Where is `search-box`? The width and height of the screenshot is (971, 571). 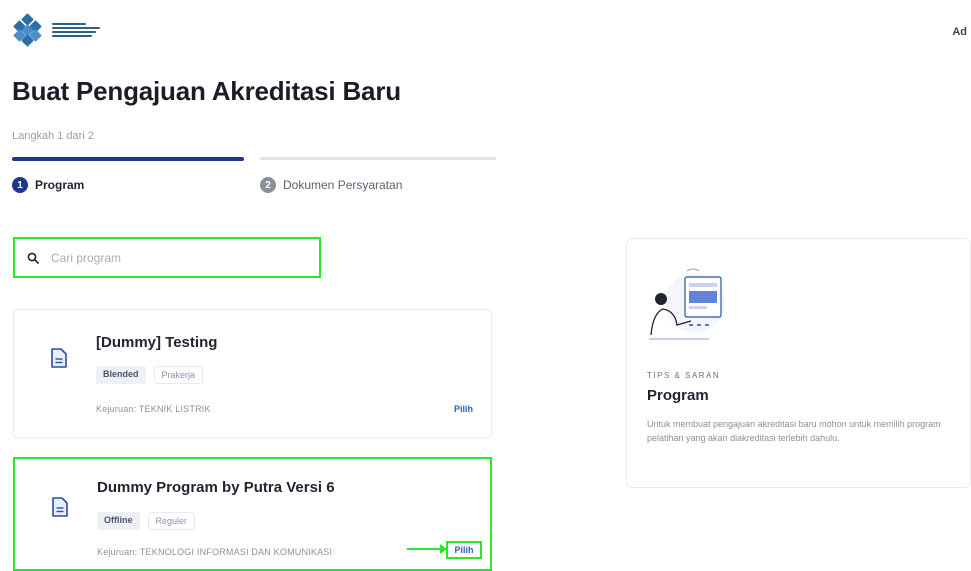
search-box is located at coordinates (167, 257).